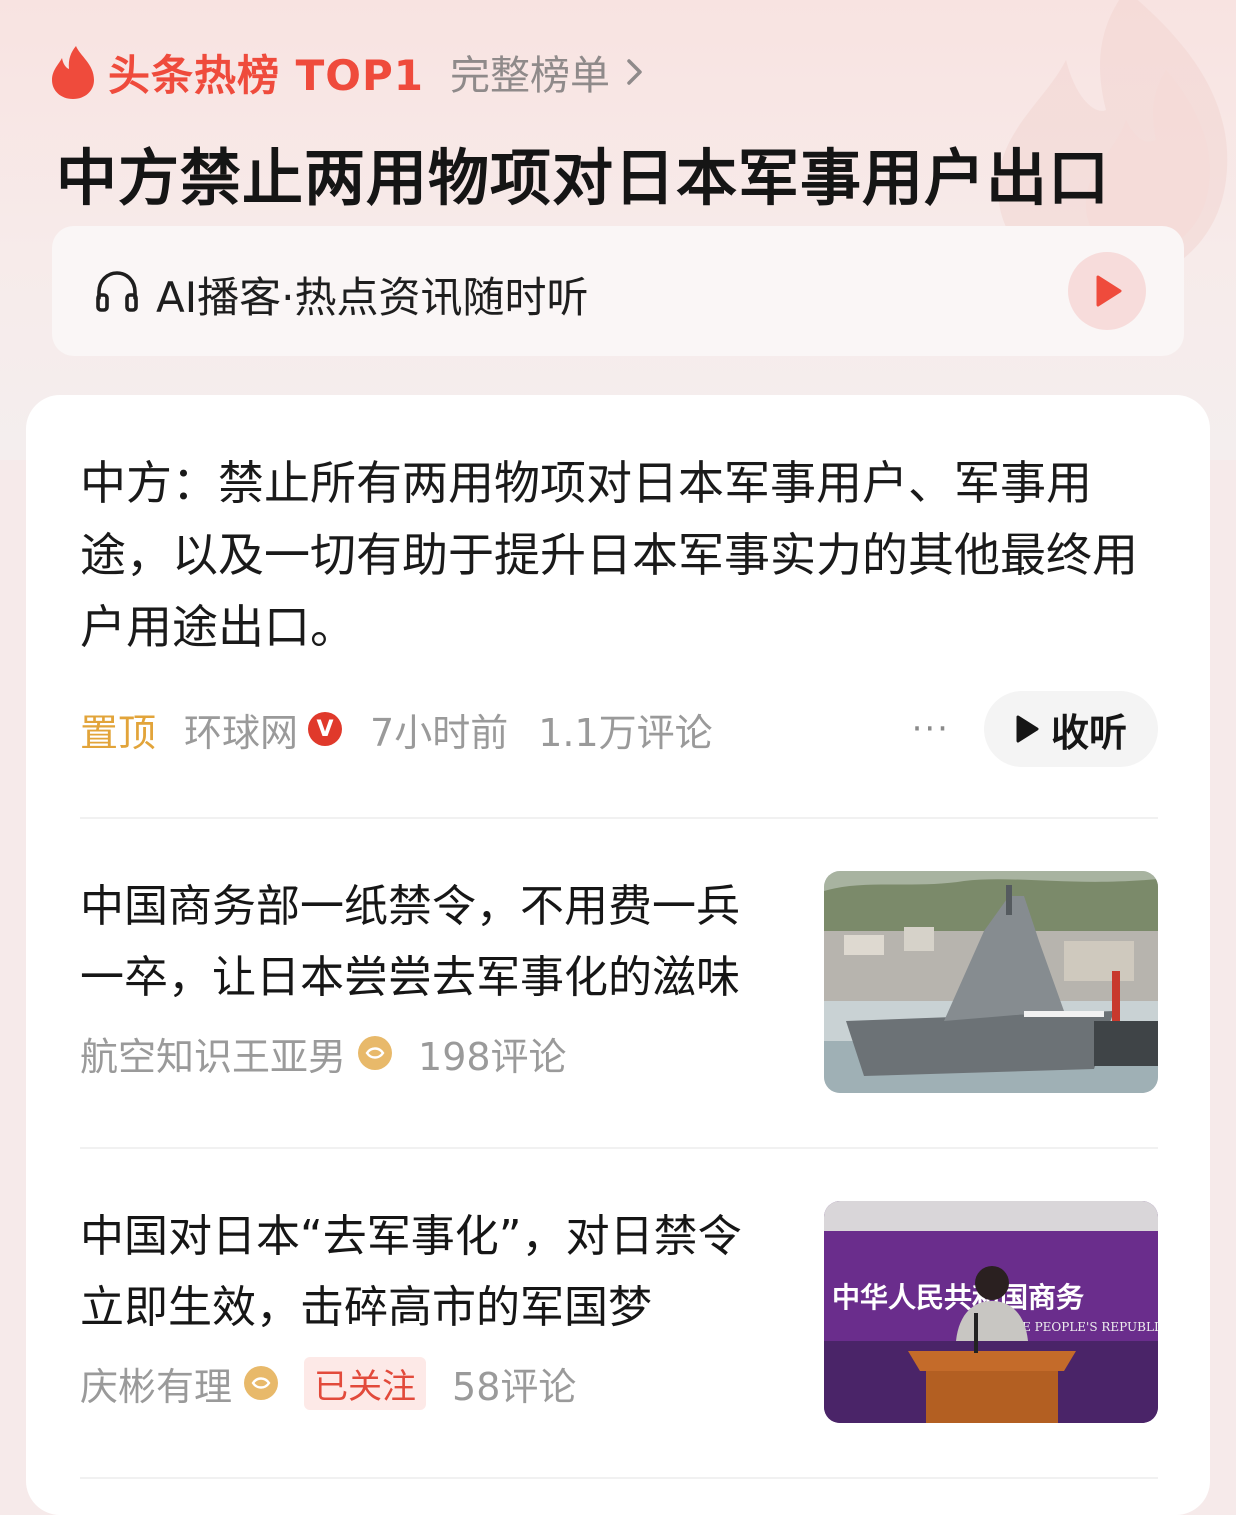 The height and width of the screenshot is (1515, 1236). What do you see at coordinates (492, 1053) in the screenshot?
I see `comment-count: 198评论` at bounding box center [492, 1053].